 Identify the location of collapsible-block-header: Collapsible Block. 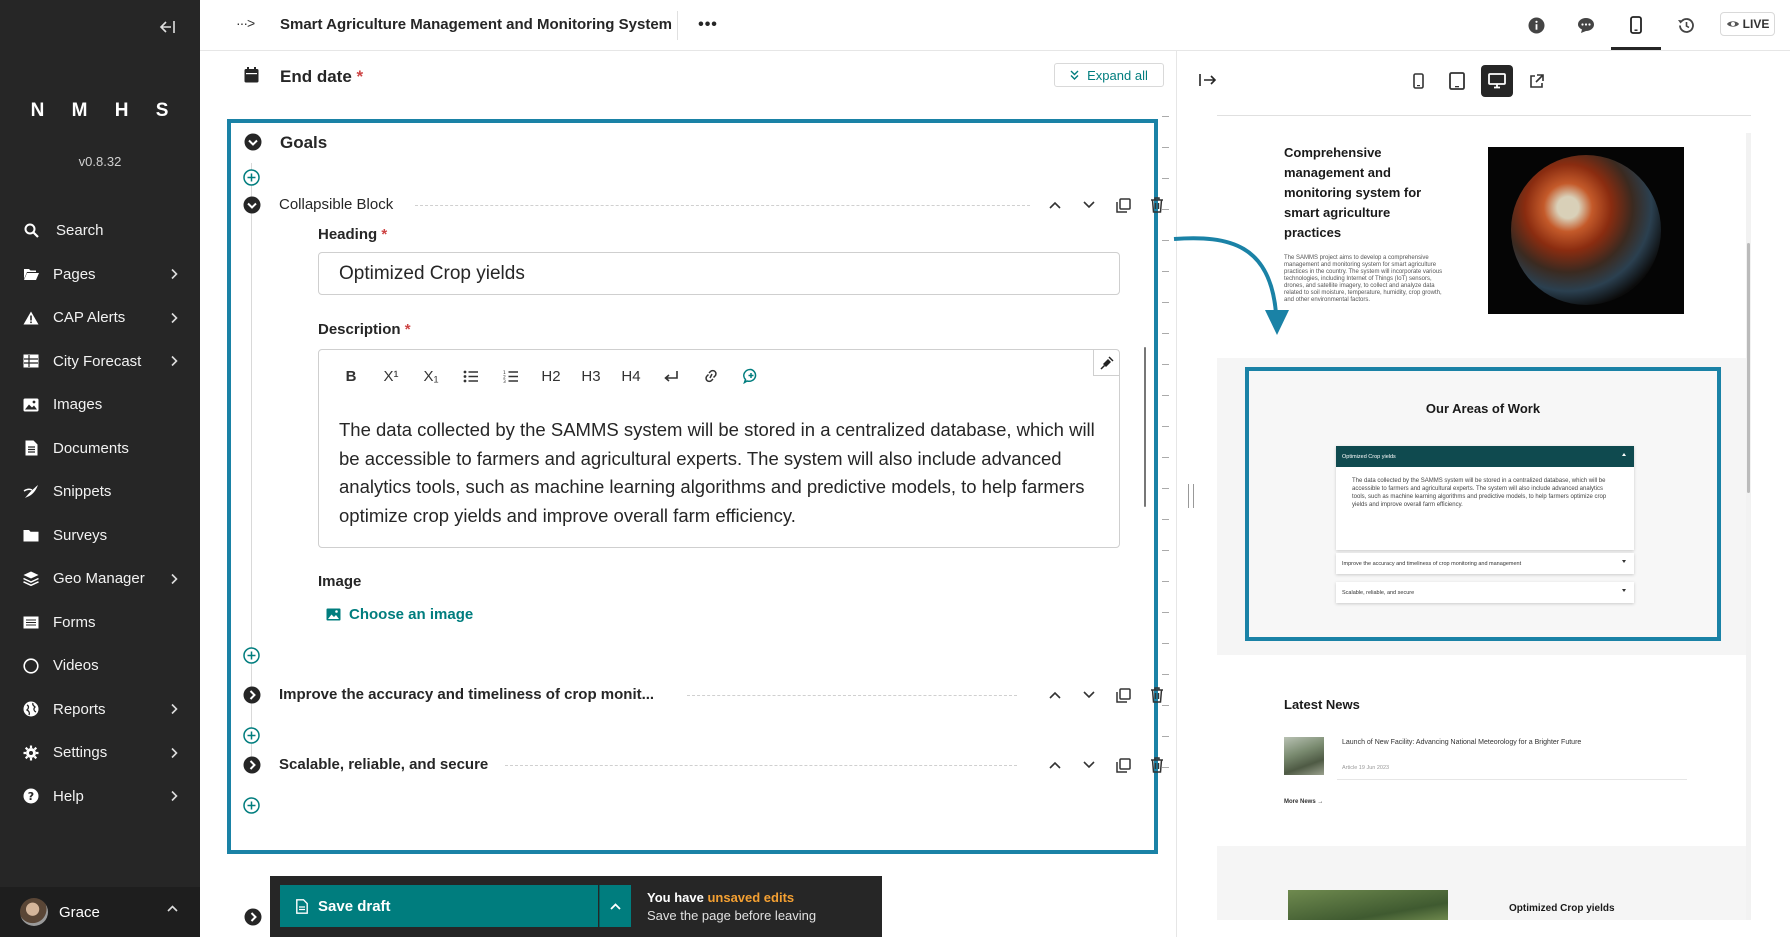
(703, 205).